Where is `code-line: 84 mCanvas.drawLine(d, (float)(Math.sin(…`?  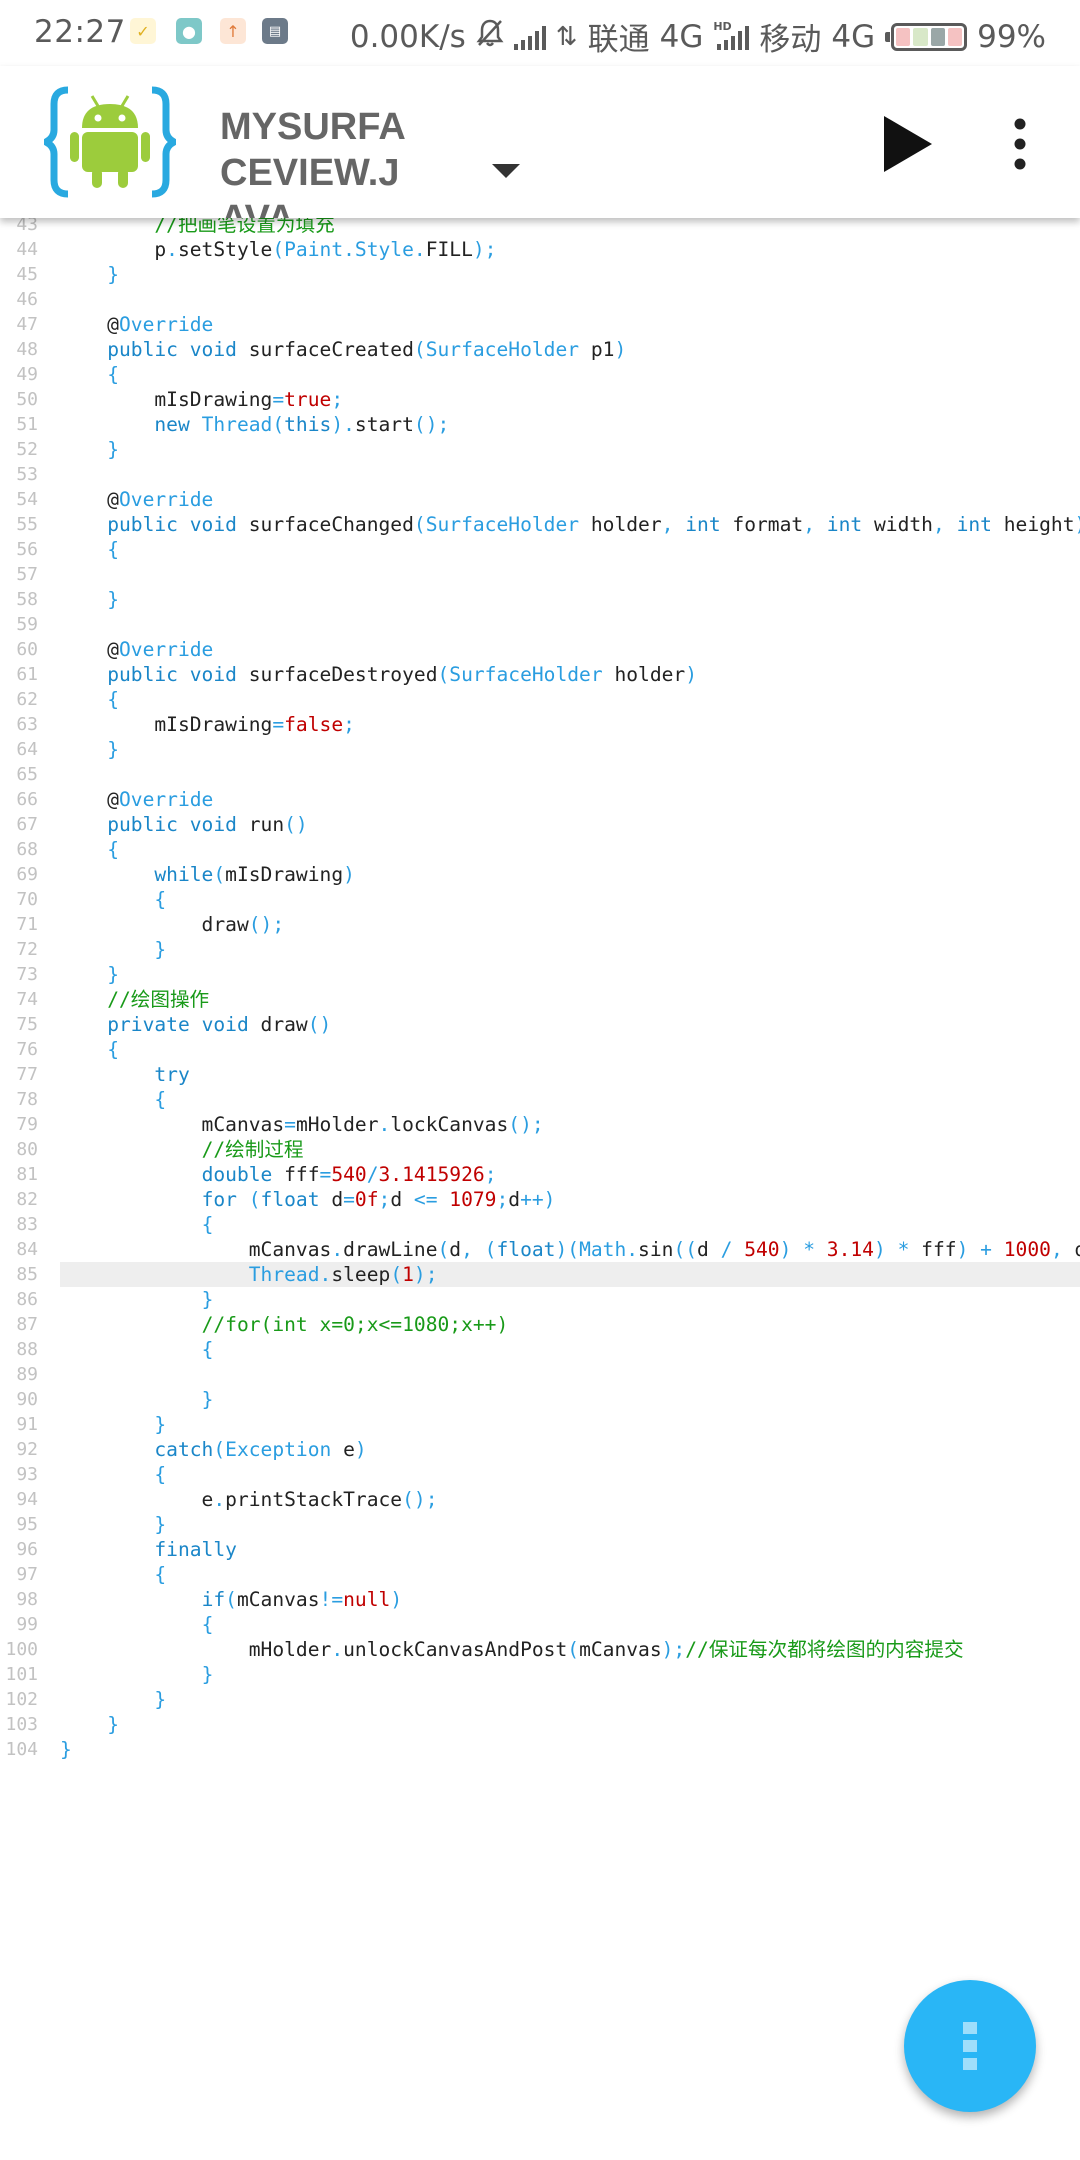
code-line: 84 mCanvas.drawLine(d, (float)(Math.sin(… is located at coordinates (540, 1249).